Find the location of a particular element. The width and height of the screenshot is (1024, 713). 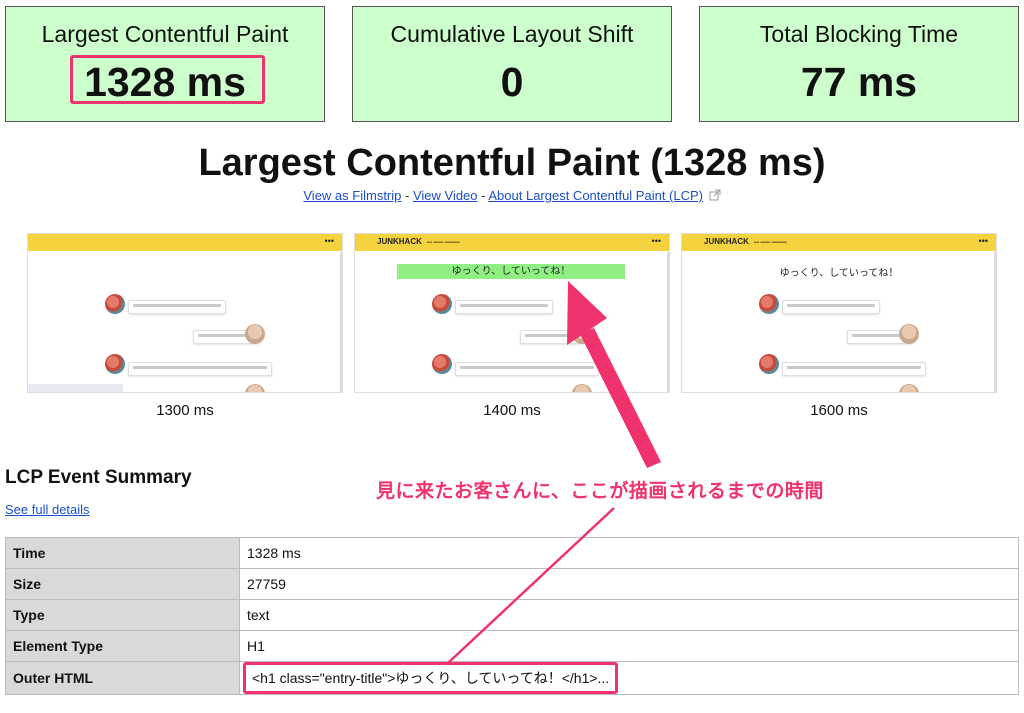

view-video-link: View Video is located at coordinates (445, 195).